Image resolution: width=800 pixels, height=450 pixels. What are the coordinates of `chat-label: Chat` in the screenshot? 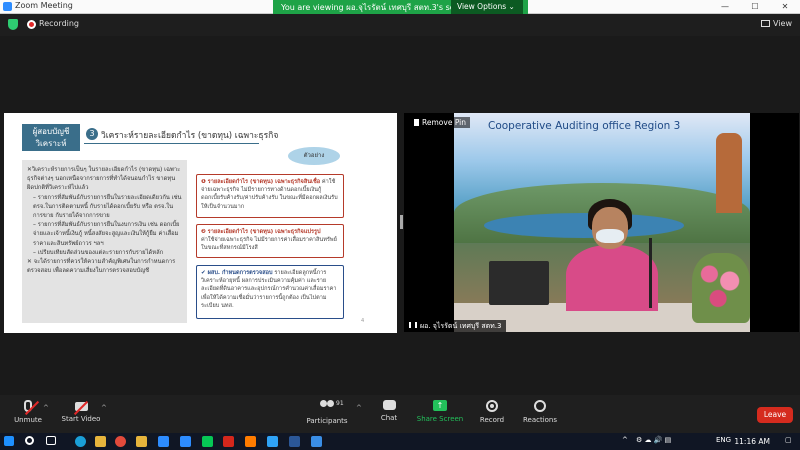 It's located at (389, 418).